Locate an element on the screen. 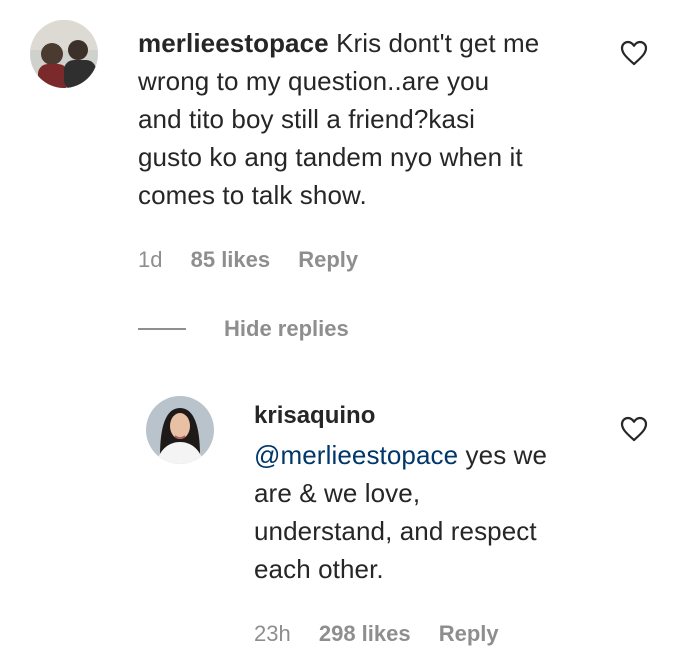 The width and height of the screenshot is (696, 664). comment-line-5: comes to talk show. is located at coordinates (252, 195).